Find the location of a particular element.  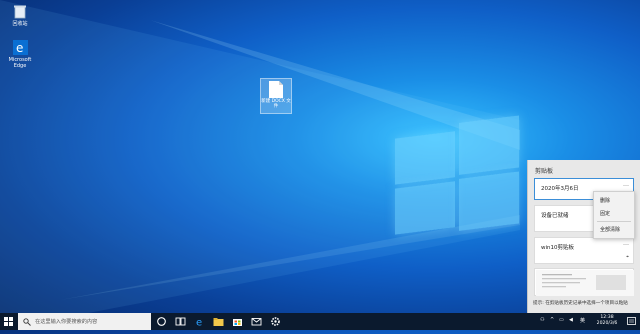

windows-start-icon is located at coordinates (8, 321).